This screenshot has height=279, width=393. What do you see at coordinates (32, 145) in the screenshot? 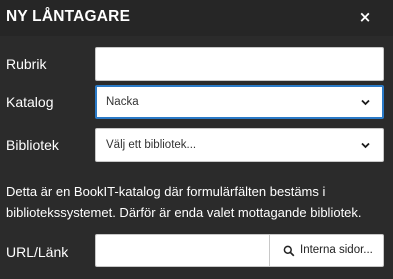
I see `bibliotek-label: Bibliotek` at bounding box center [32, 145].